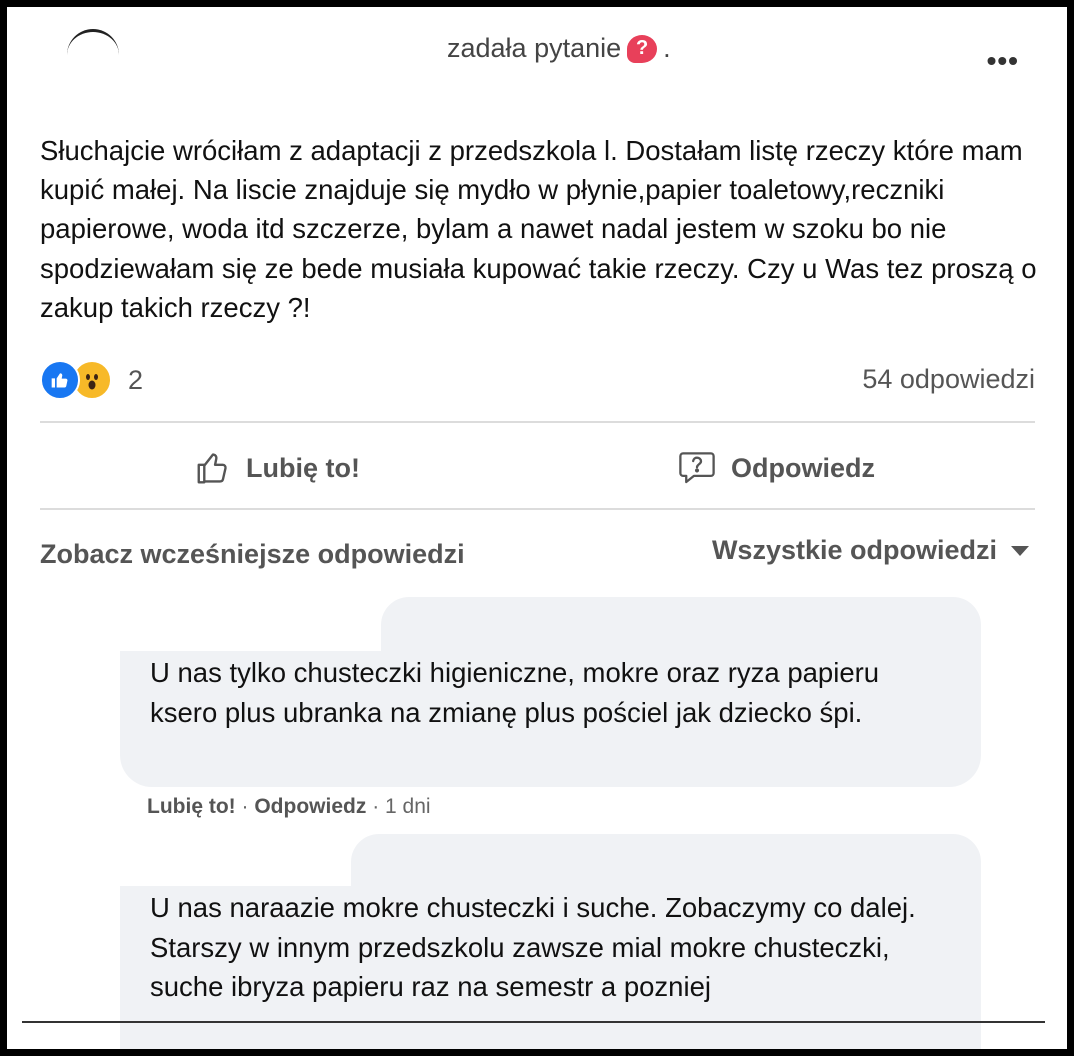 The height and width of the screenshot is (1056, 1074). Describe the element at coordinates (252, 554) in the screenshot. I see `view-earlier-answers-link: Zobacz wcześniejsze odpowiedzi` at that location.